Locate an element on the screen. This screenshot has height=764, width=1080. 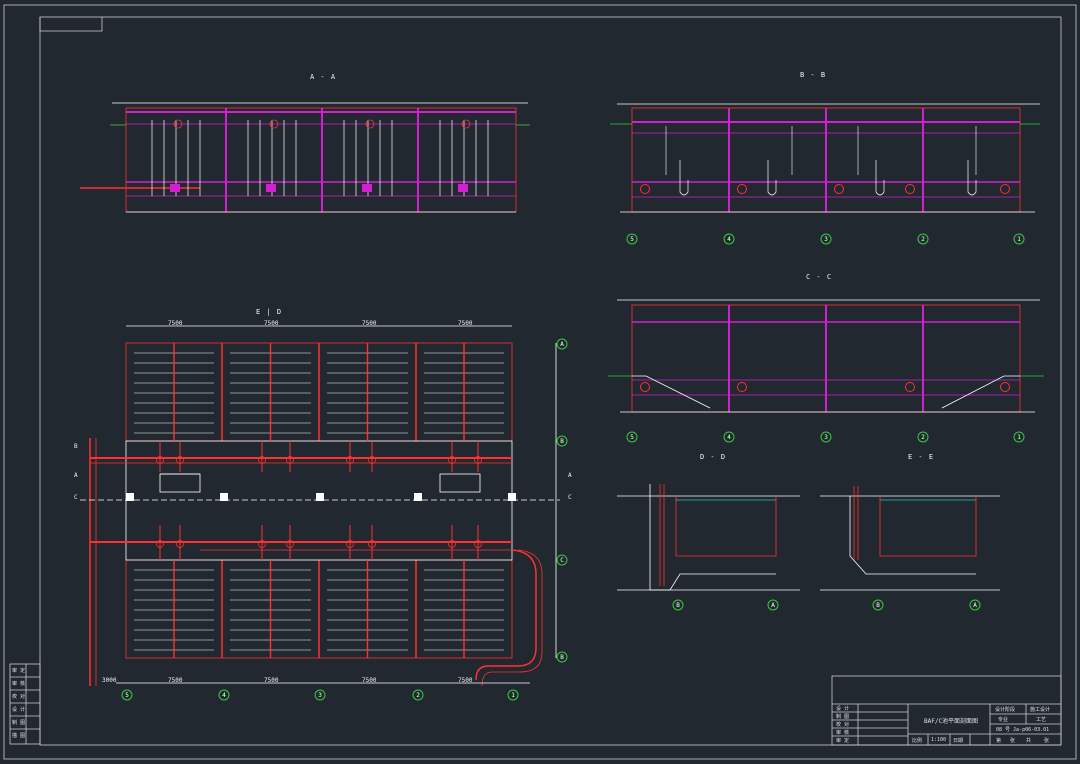
section-cc is located at coordinates (826, 356).